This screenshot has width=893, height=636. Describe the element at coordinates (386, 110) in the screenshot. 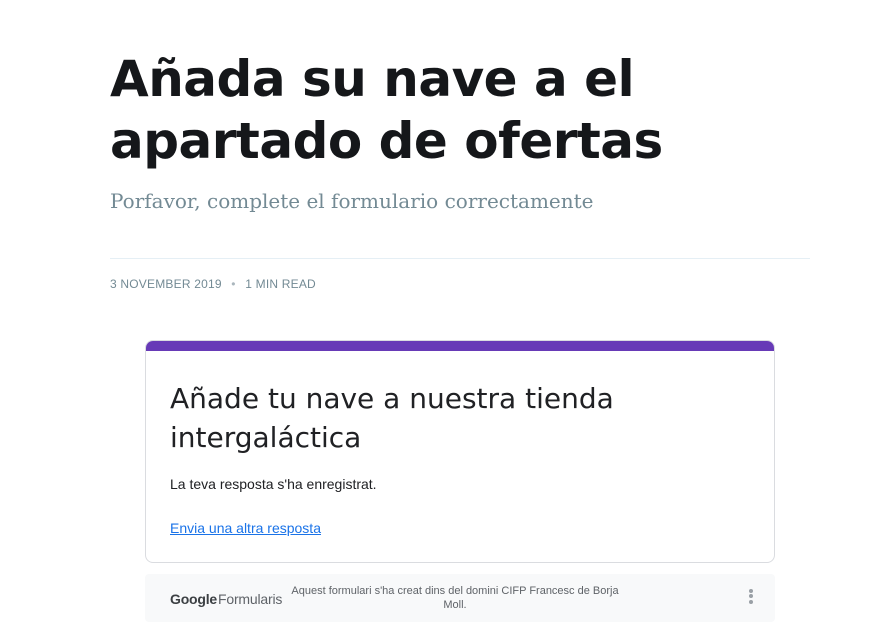

I see `post-title: Añada su nave a el apartado de ofertas` at that location.